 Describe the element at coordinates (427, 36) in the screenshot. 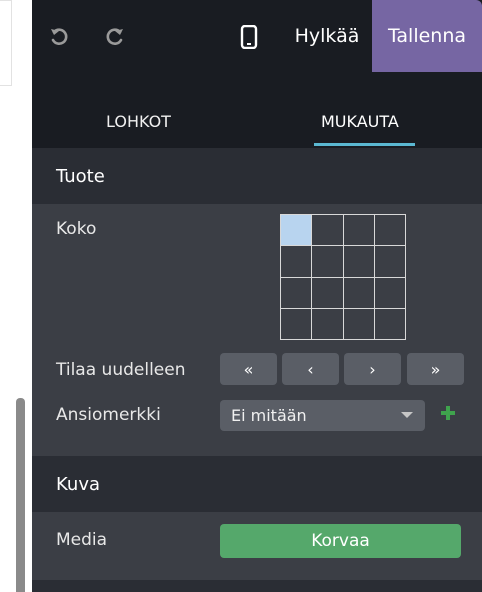

I see `save-button: Tallenna` at that location.